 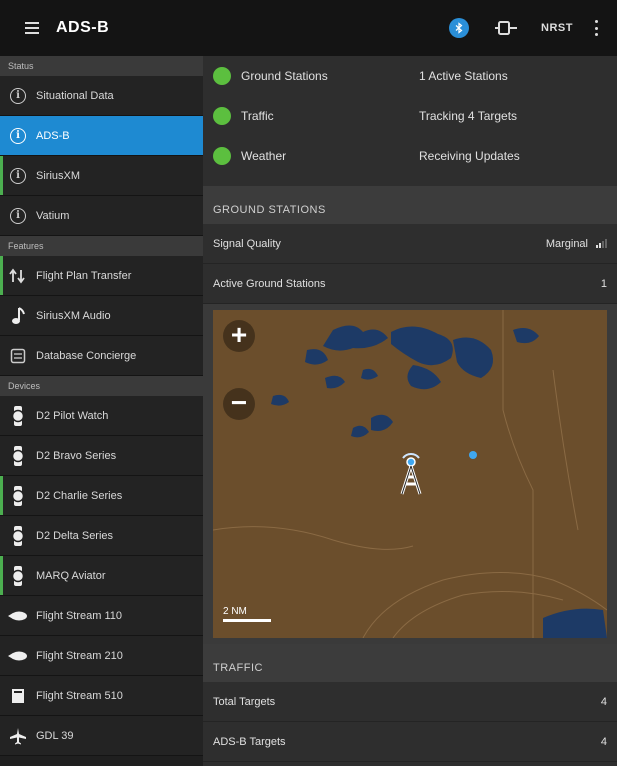 I want to click on sidebar-item-marq-aviator: MARQ Aviator, so click(x=101, y=576).